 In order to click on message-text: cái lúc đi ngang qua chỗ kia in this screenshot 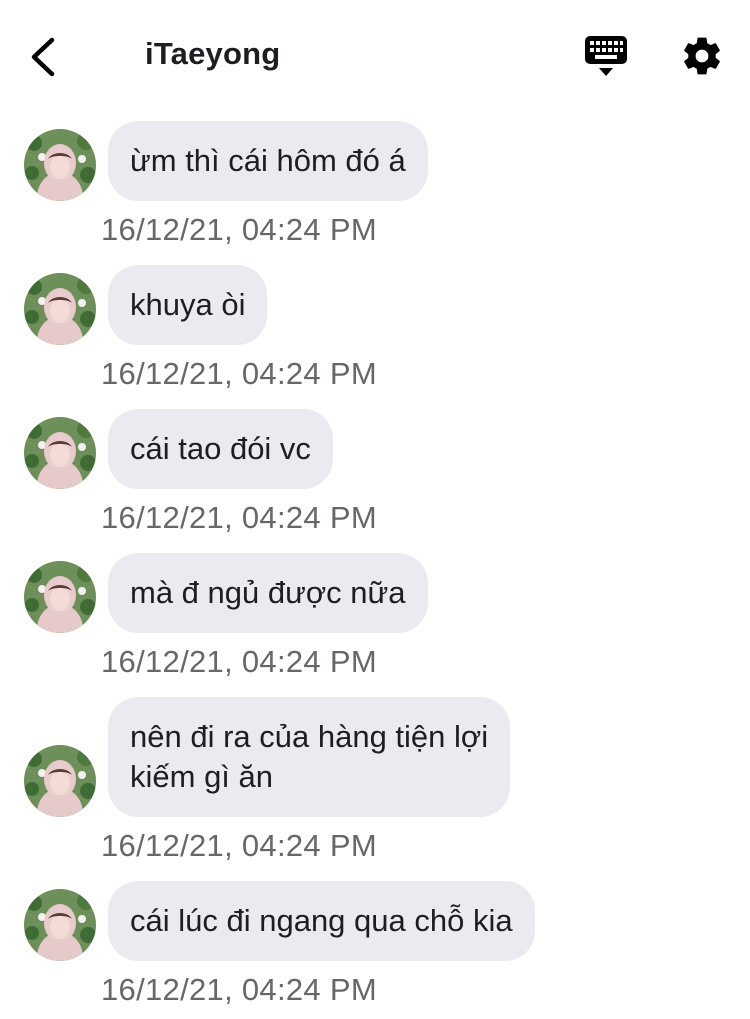, I will do `click(321, 920)`.